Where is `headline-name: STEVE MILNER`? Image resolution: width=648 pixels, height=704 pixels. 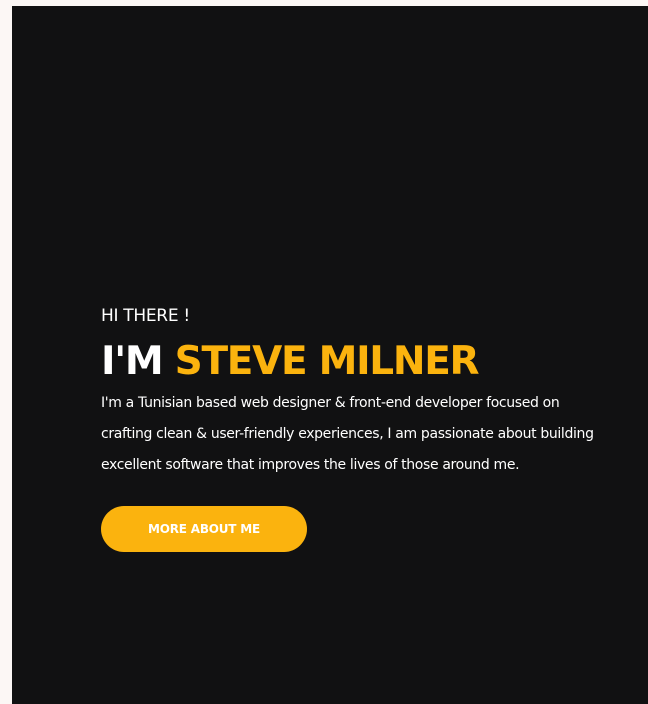 headline-name: STEVE MILNER is located at coordinates (327, 361).